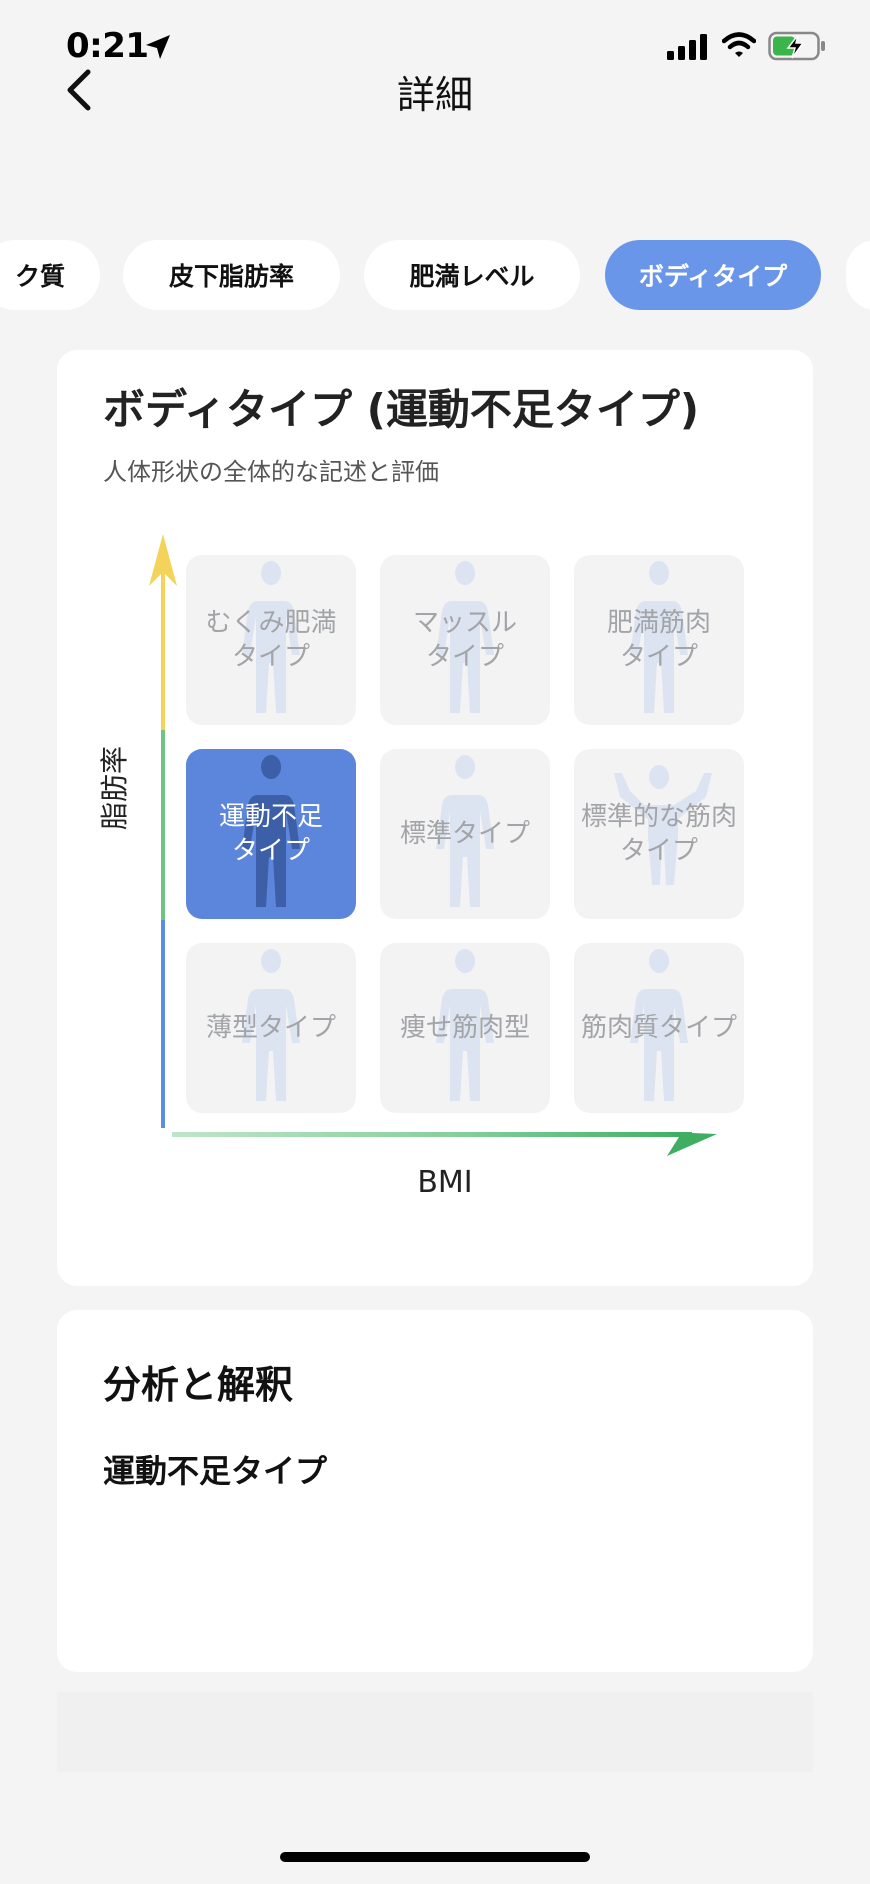 This screenshot has width=870, height=1884. What do you see at coordinates (215, 1471) in the screenshot?
I see `analysis-type-name: 運動不足タイプ` at bounding box center [215, 1471].